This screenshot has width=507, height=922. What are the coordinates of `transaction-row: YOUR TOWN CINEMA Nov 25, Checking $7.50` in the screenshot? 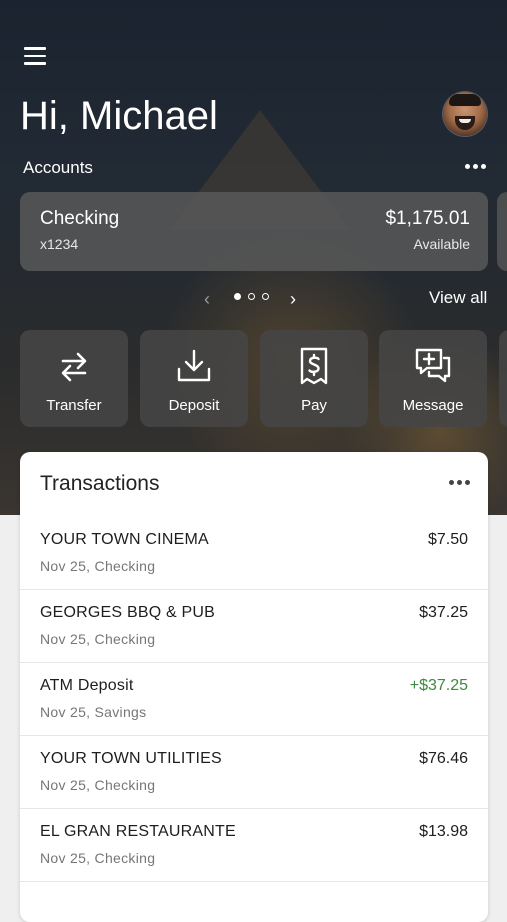 It's located at (254, 553).